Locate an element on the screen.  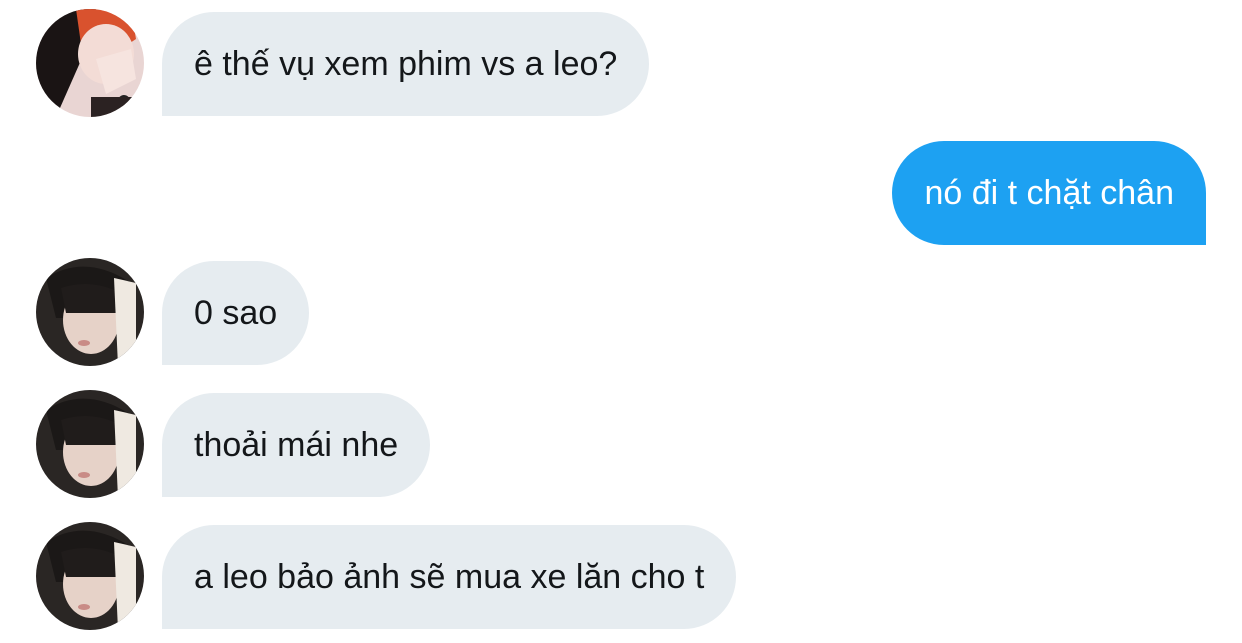
message-bubble-incoming: ê thế vụ xem phim vs a leo? is located at coordinates (406, 64).